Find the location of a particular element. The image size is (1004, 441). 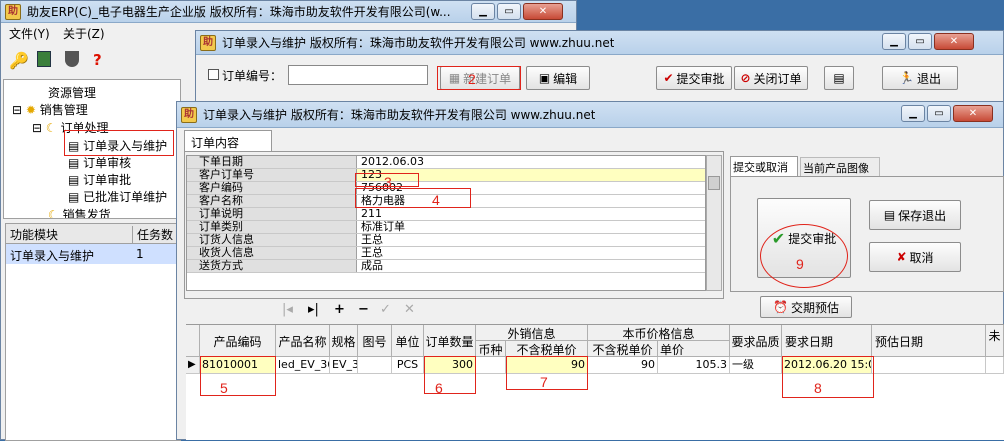

tree-sales: ⊟ ✹ 销售管理 is located at coordinates (50, 109).